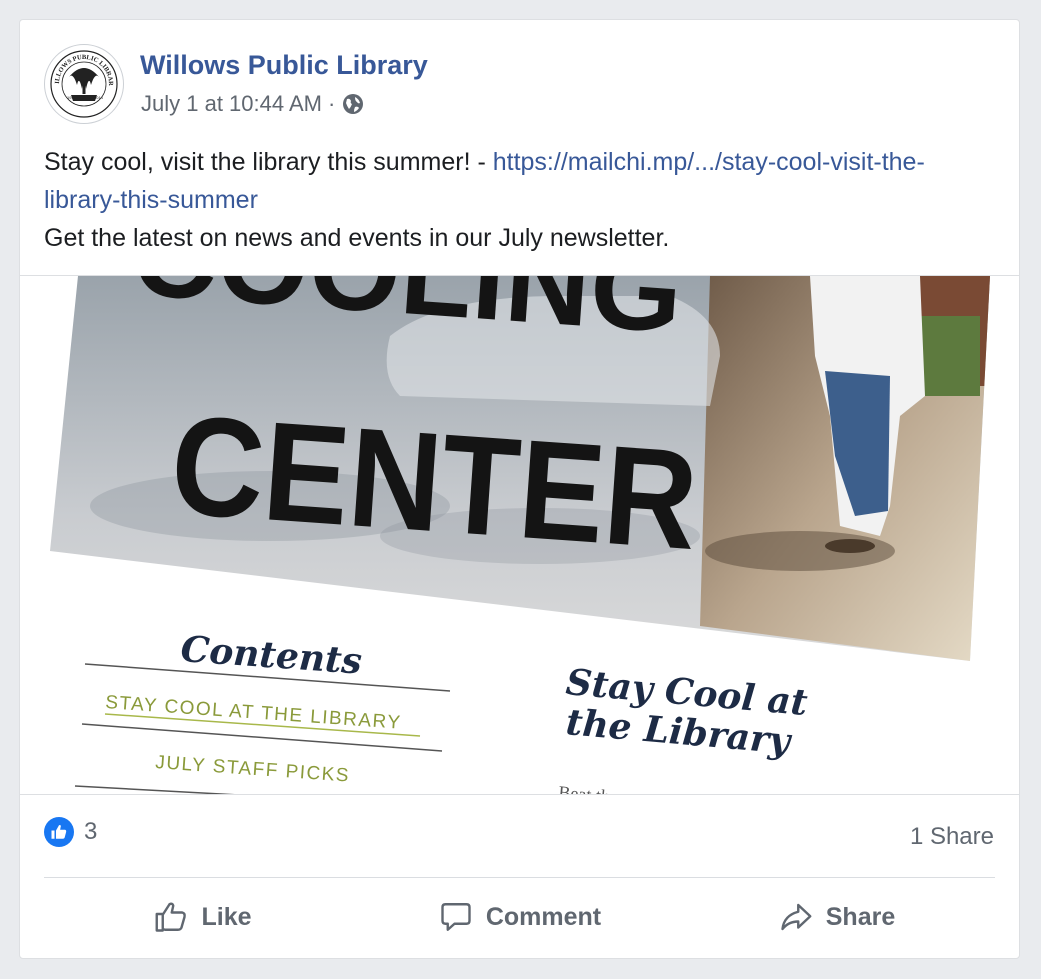  What do you see at coordinates (796, 917) in the screenshot?
I see `share-arrow-icon` at bounding box center [796, 917].